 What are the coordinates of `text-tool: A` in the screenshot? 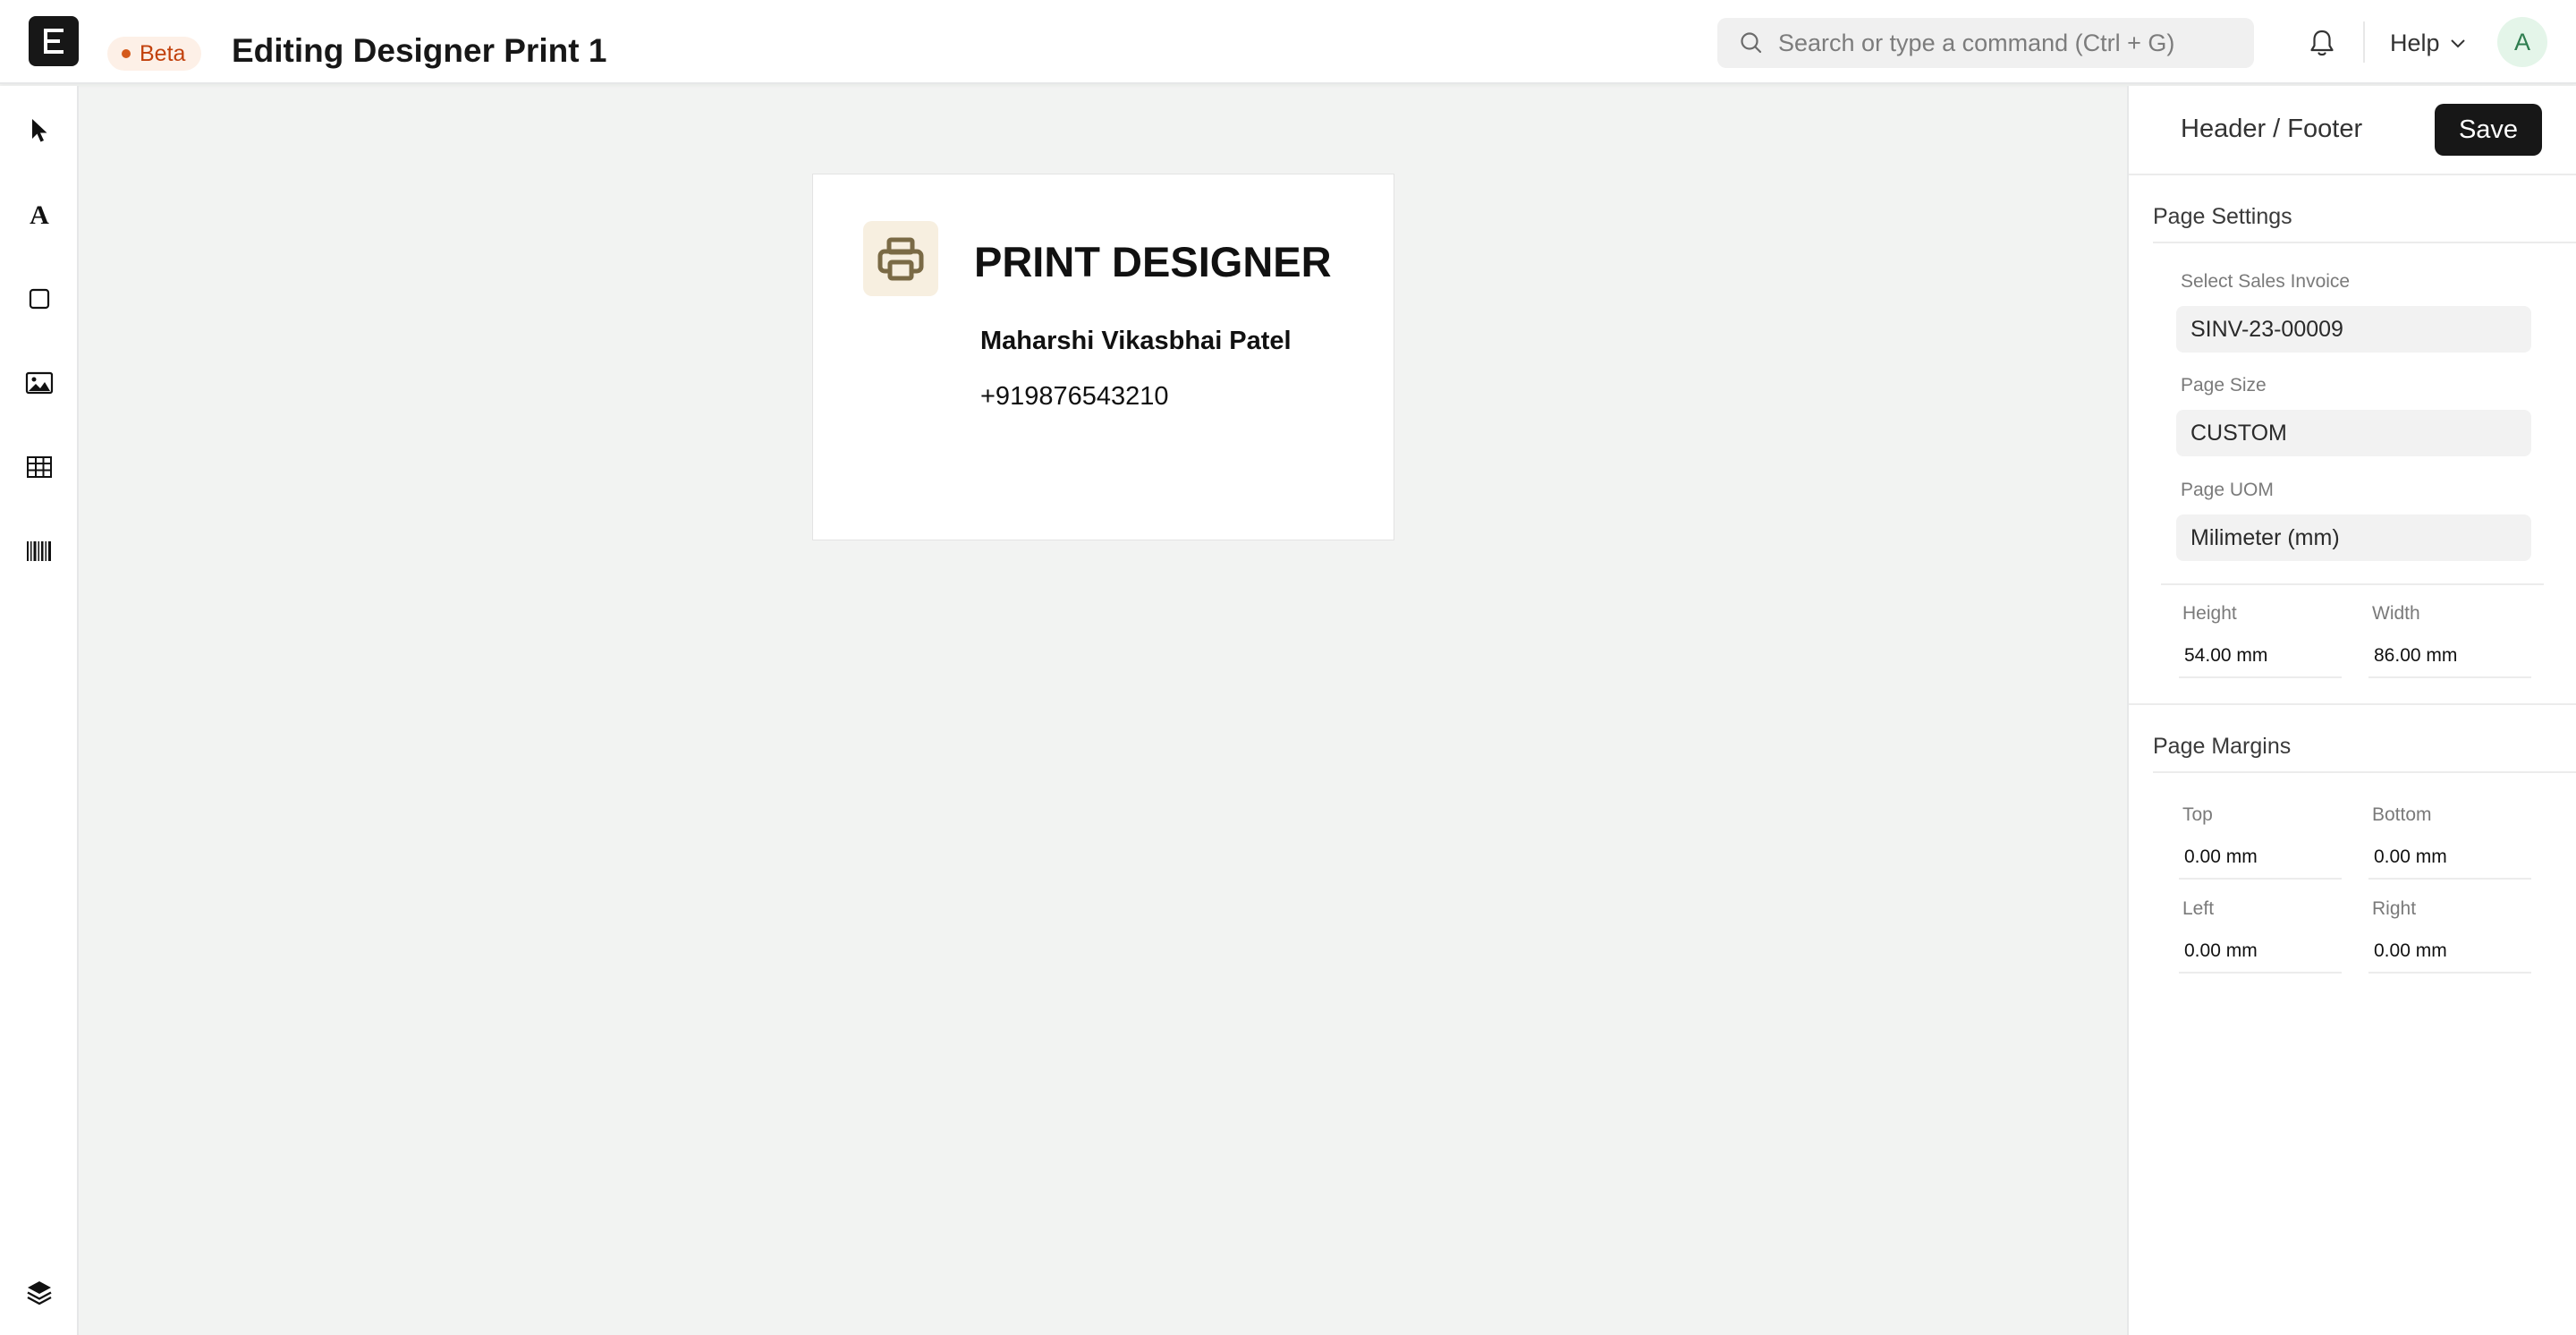 It's located at (39, 214).